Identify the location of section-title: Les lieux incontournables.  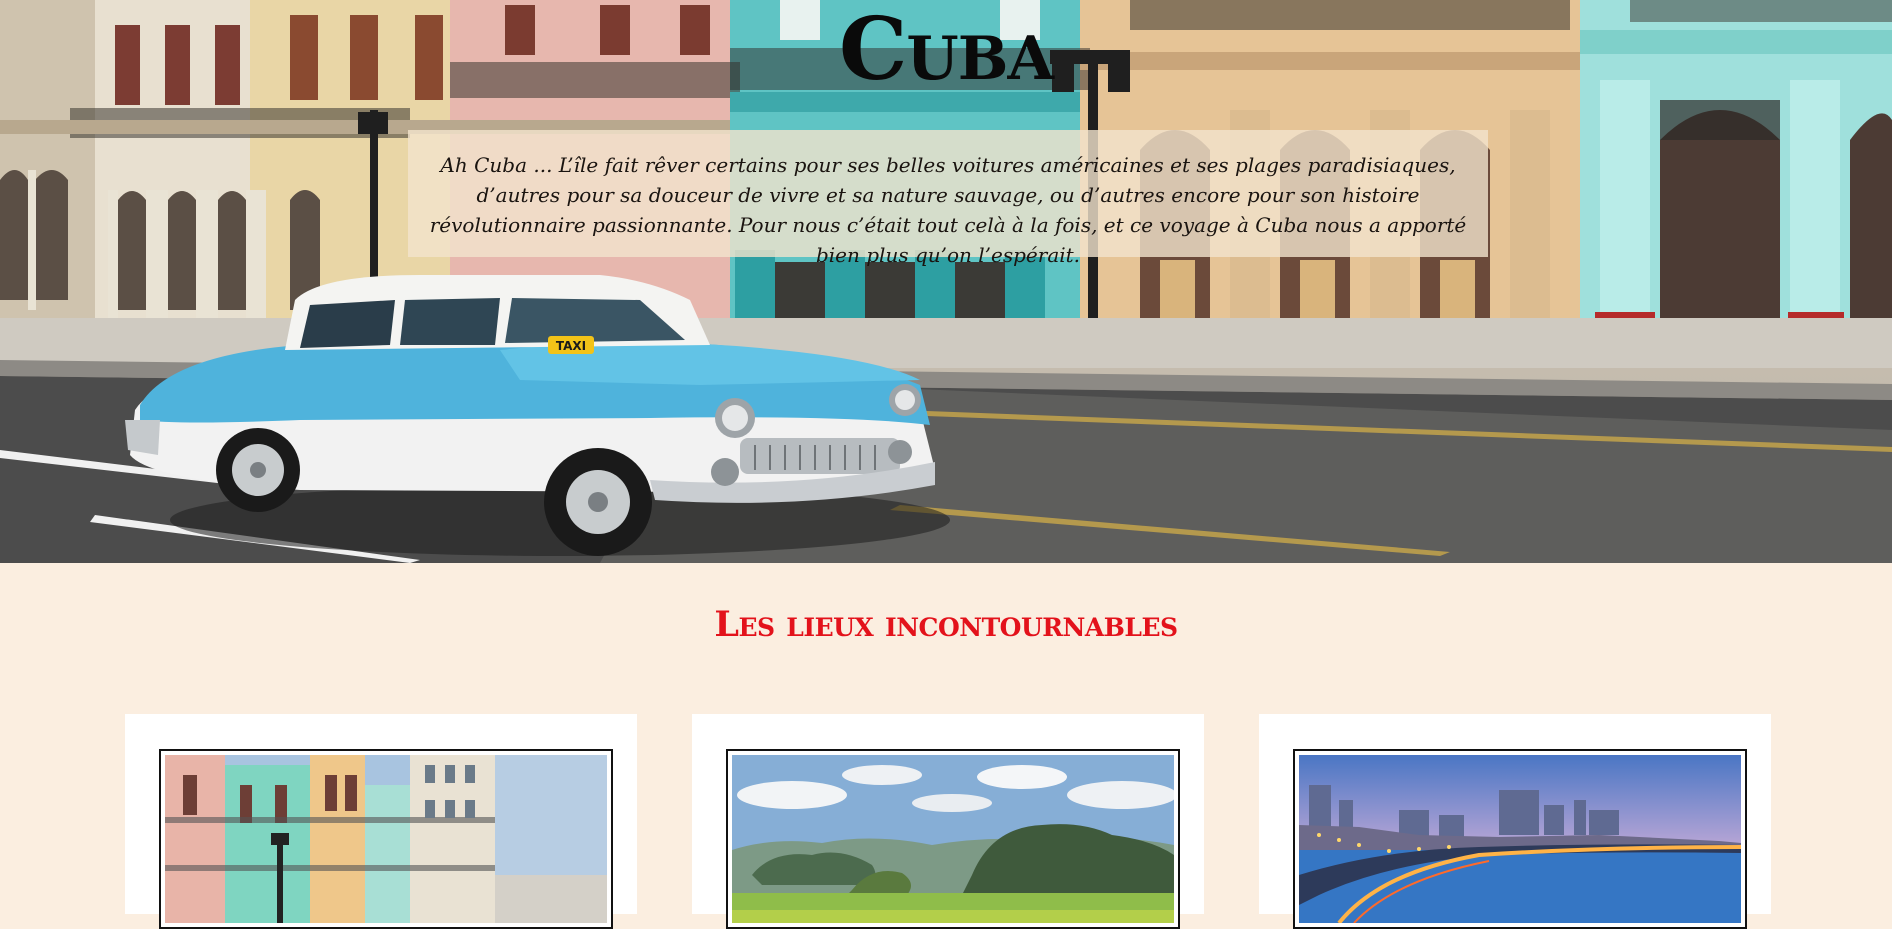
(946, 624).